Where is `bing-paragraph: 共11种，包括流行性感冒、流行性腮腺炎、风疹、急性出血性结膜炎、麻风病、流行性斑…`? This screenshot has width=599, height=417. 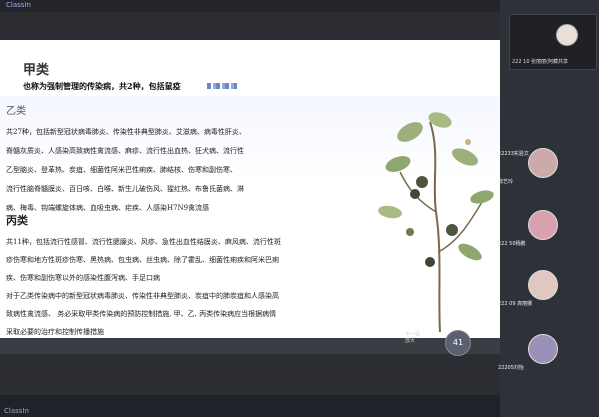
bing-paragraph: 共11种，包括流行性感冒、流行性腮腺炎、风疹、急性出血性结膜炎、麻风病、流行性斑… is located at coordinates (143, 285).